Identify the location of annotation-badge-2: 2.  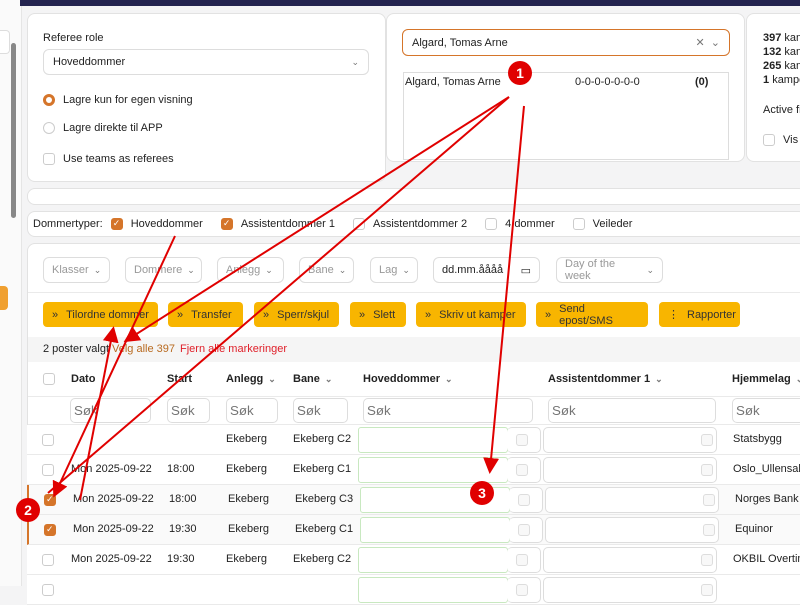
(28, 510).